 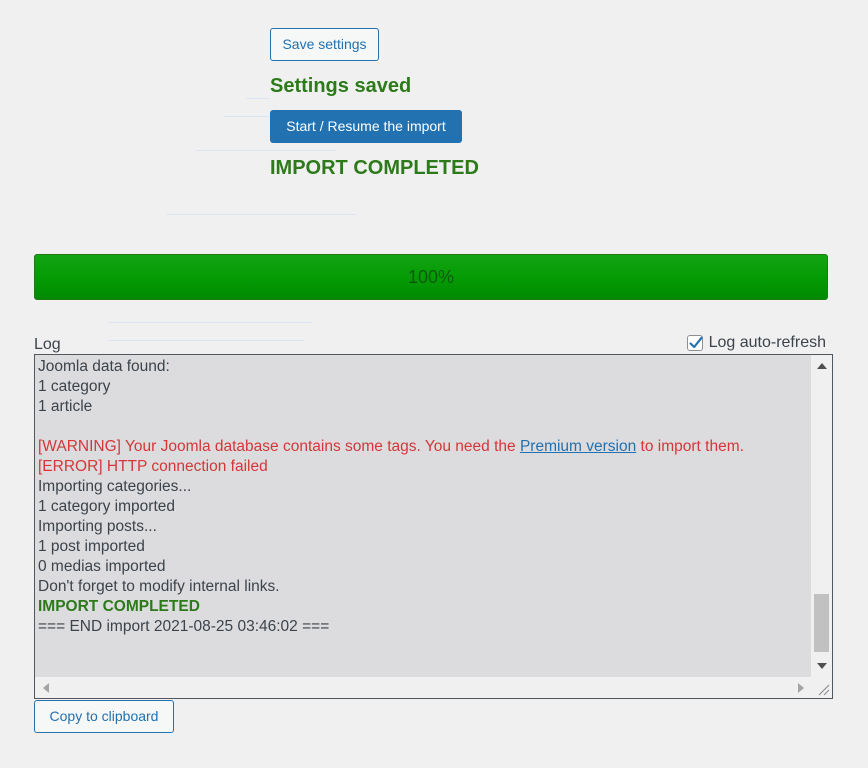 I want to click on premium-version-link: Premium version, so click(x=578, y=446).